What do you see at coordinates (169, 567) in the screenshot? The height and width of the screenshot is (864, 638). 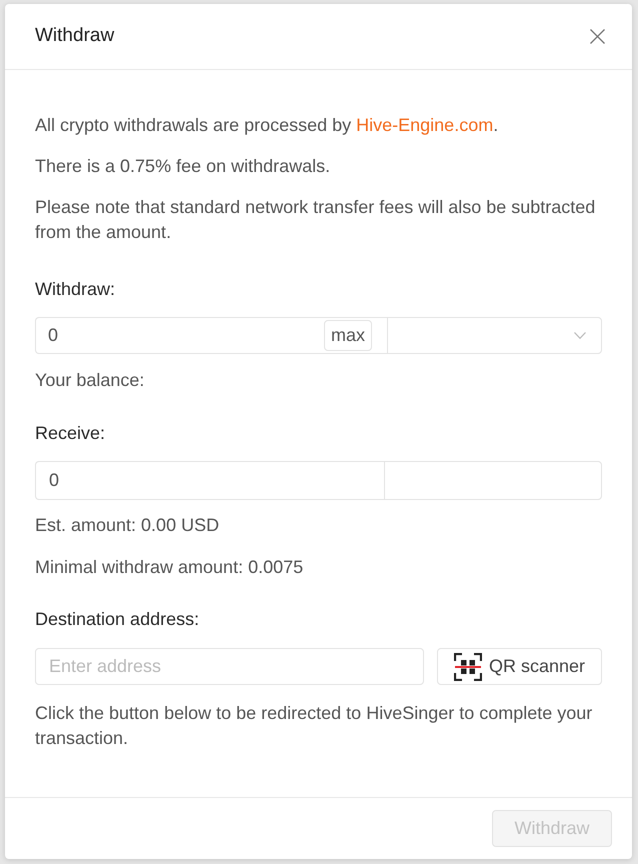 I see `minimal-amount-text: Minimal withdraw amount: 0.0075` at bounding box center [169, 567].